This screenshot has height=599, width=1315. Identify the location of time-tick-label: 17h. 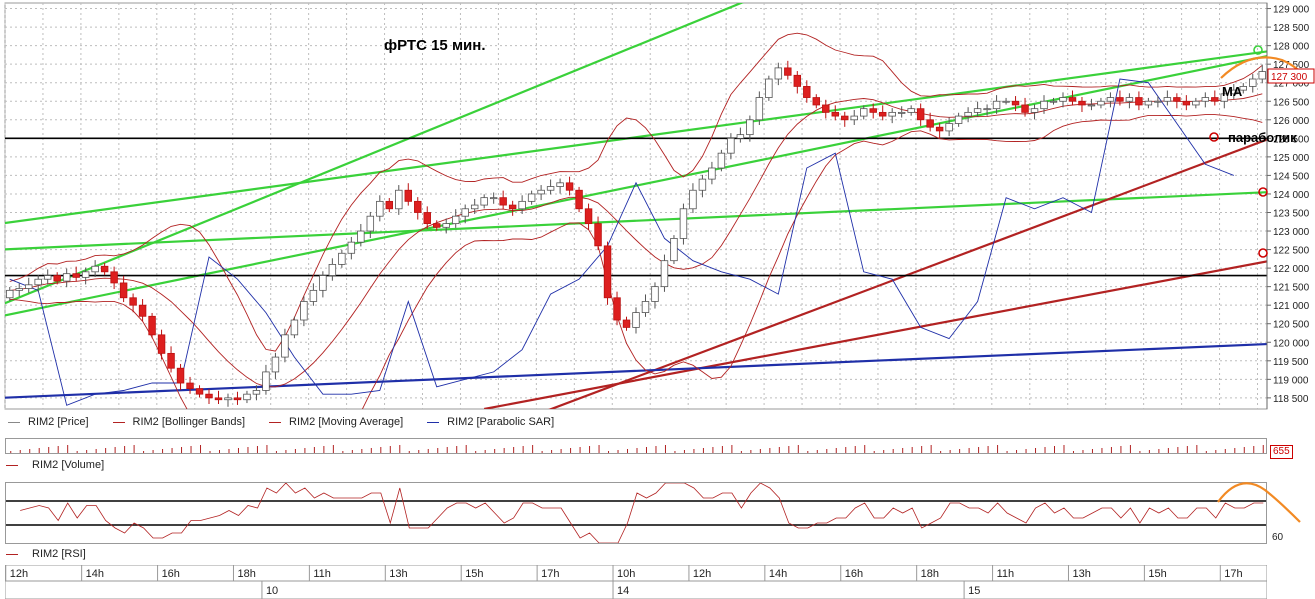
(550, 574).